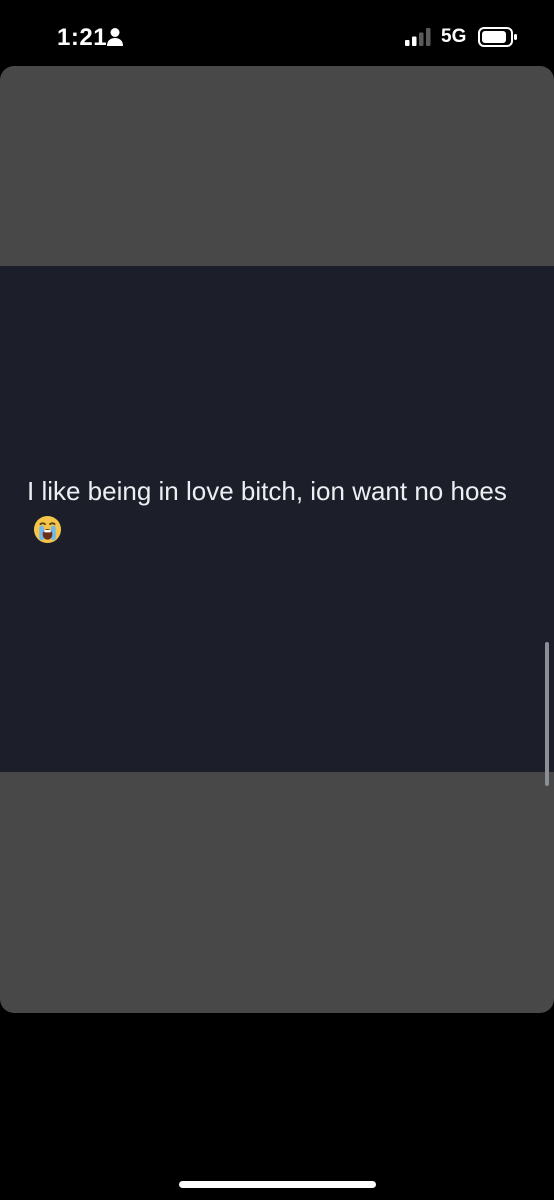  What do you see at coordinates (115, 37) in the screenshot?
I see `person-icon` at bounding box center [115, 37].